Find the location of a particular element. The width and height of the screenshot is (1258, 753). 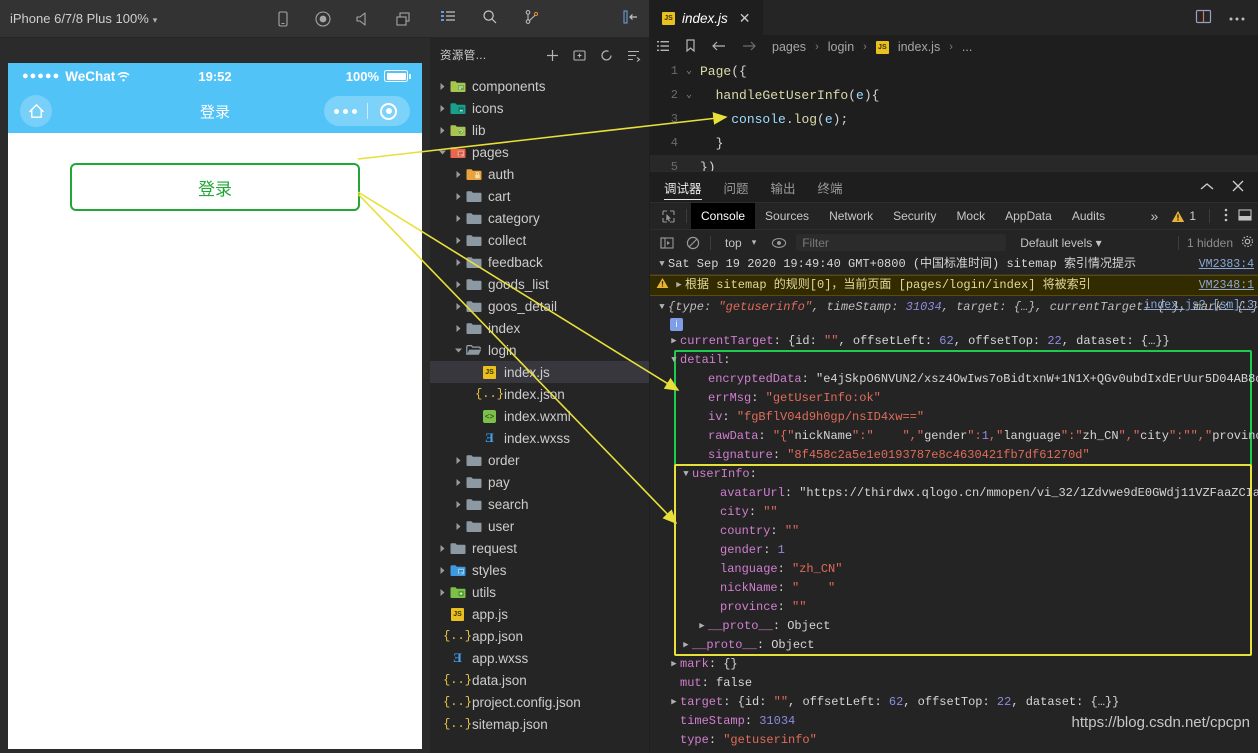

tree-item-request: request is located at coordinates (539, 548).